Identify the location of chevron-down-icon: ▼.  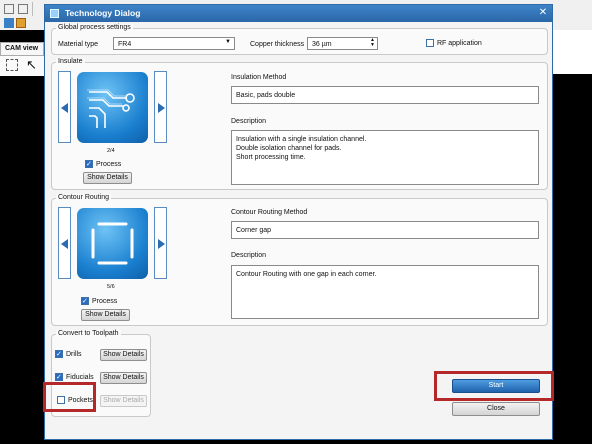
(228, 42).